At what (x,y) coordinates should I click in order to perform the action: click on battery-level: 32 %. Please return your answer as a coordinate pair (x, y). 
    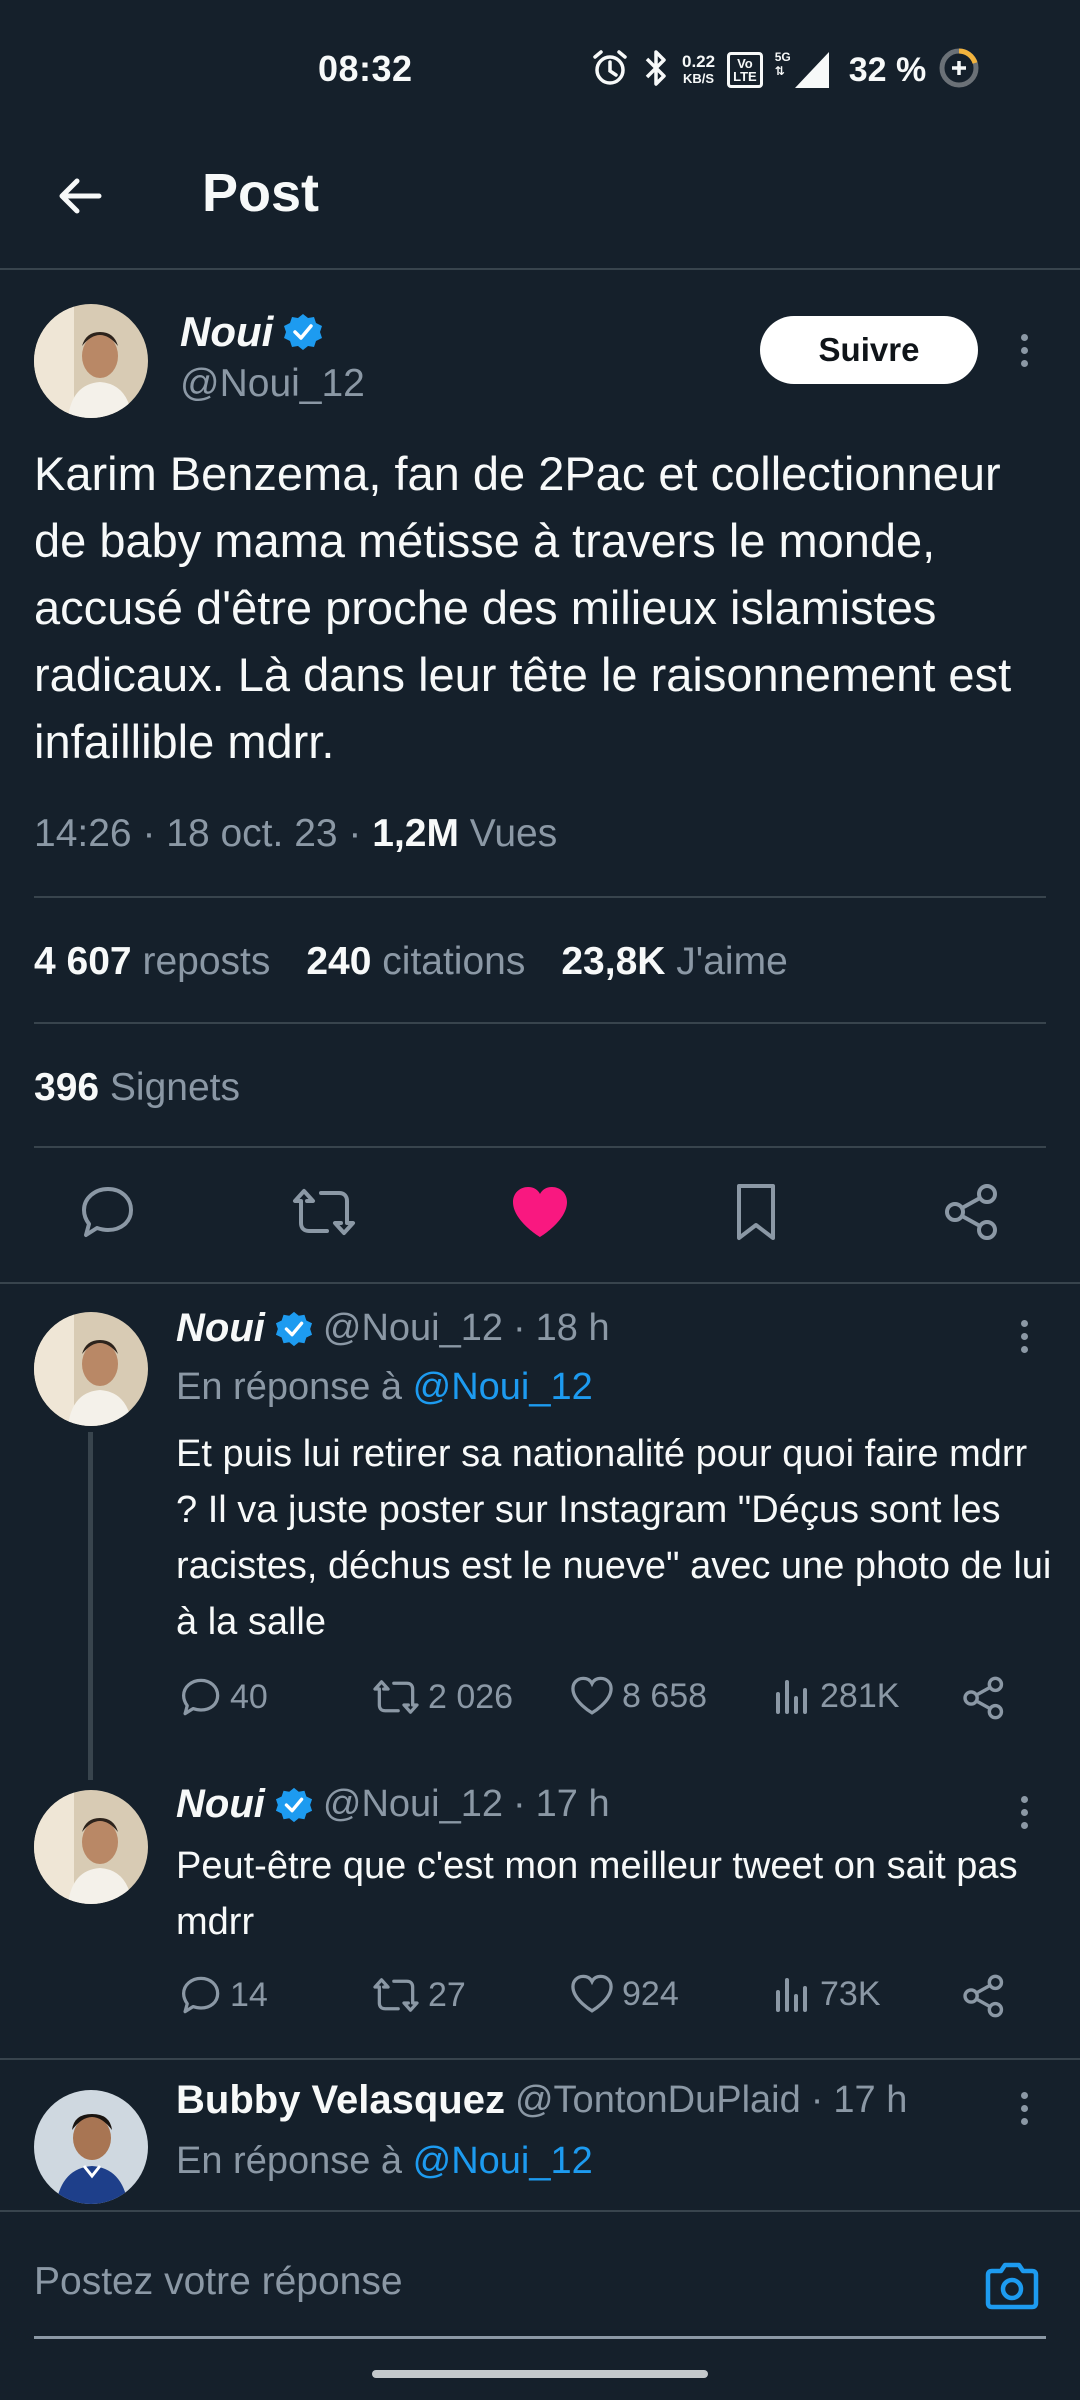
    Looking at the image, I should click on (887, 69).